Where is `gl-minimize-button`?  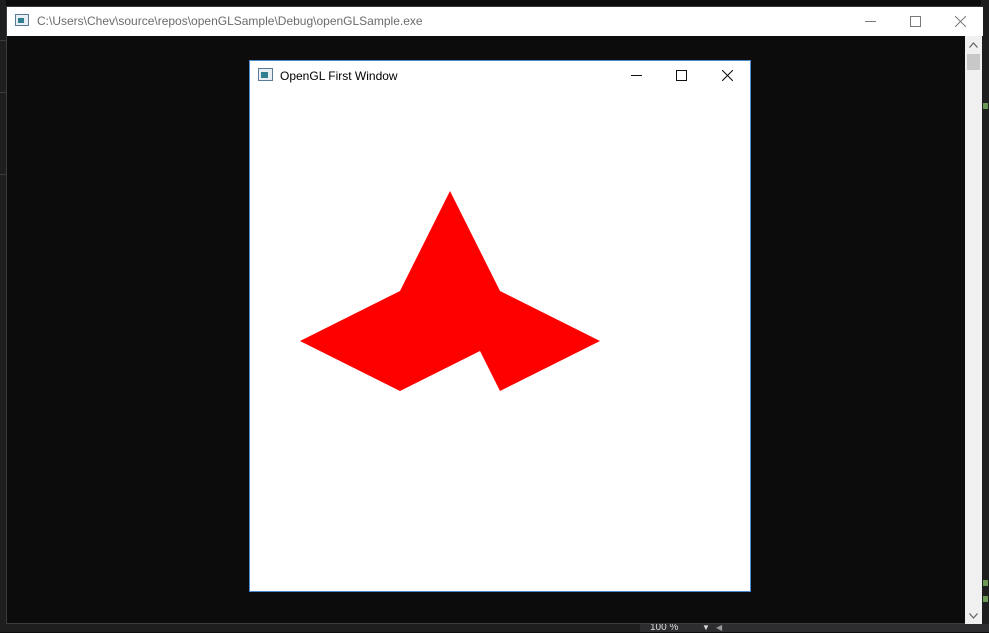 gl-minimize-button is located at coordinates (636, 75).